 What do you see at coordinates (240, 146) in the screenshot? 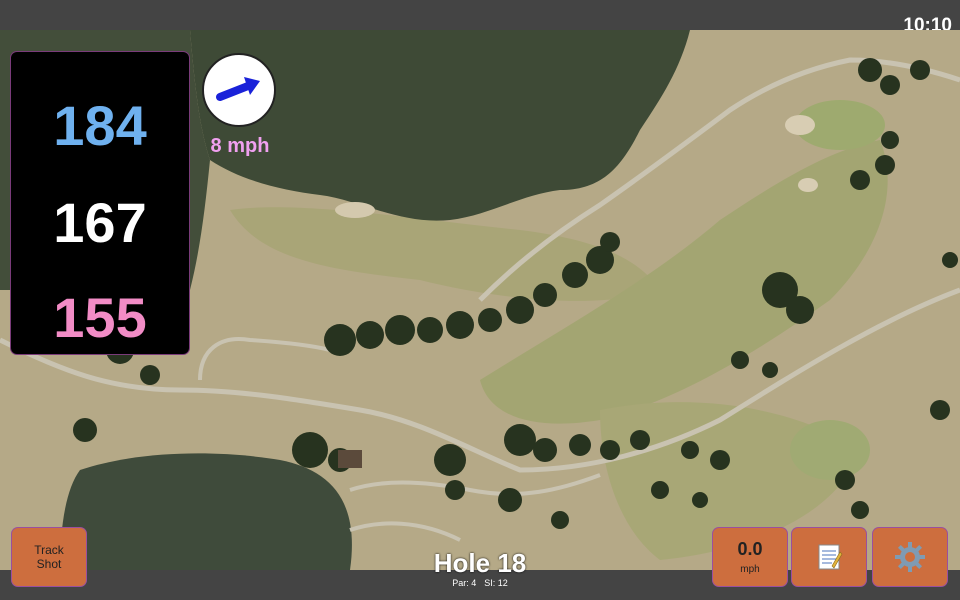
I see `wind-speed: 8 mph` at bounding box center [240, 146].